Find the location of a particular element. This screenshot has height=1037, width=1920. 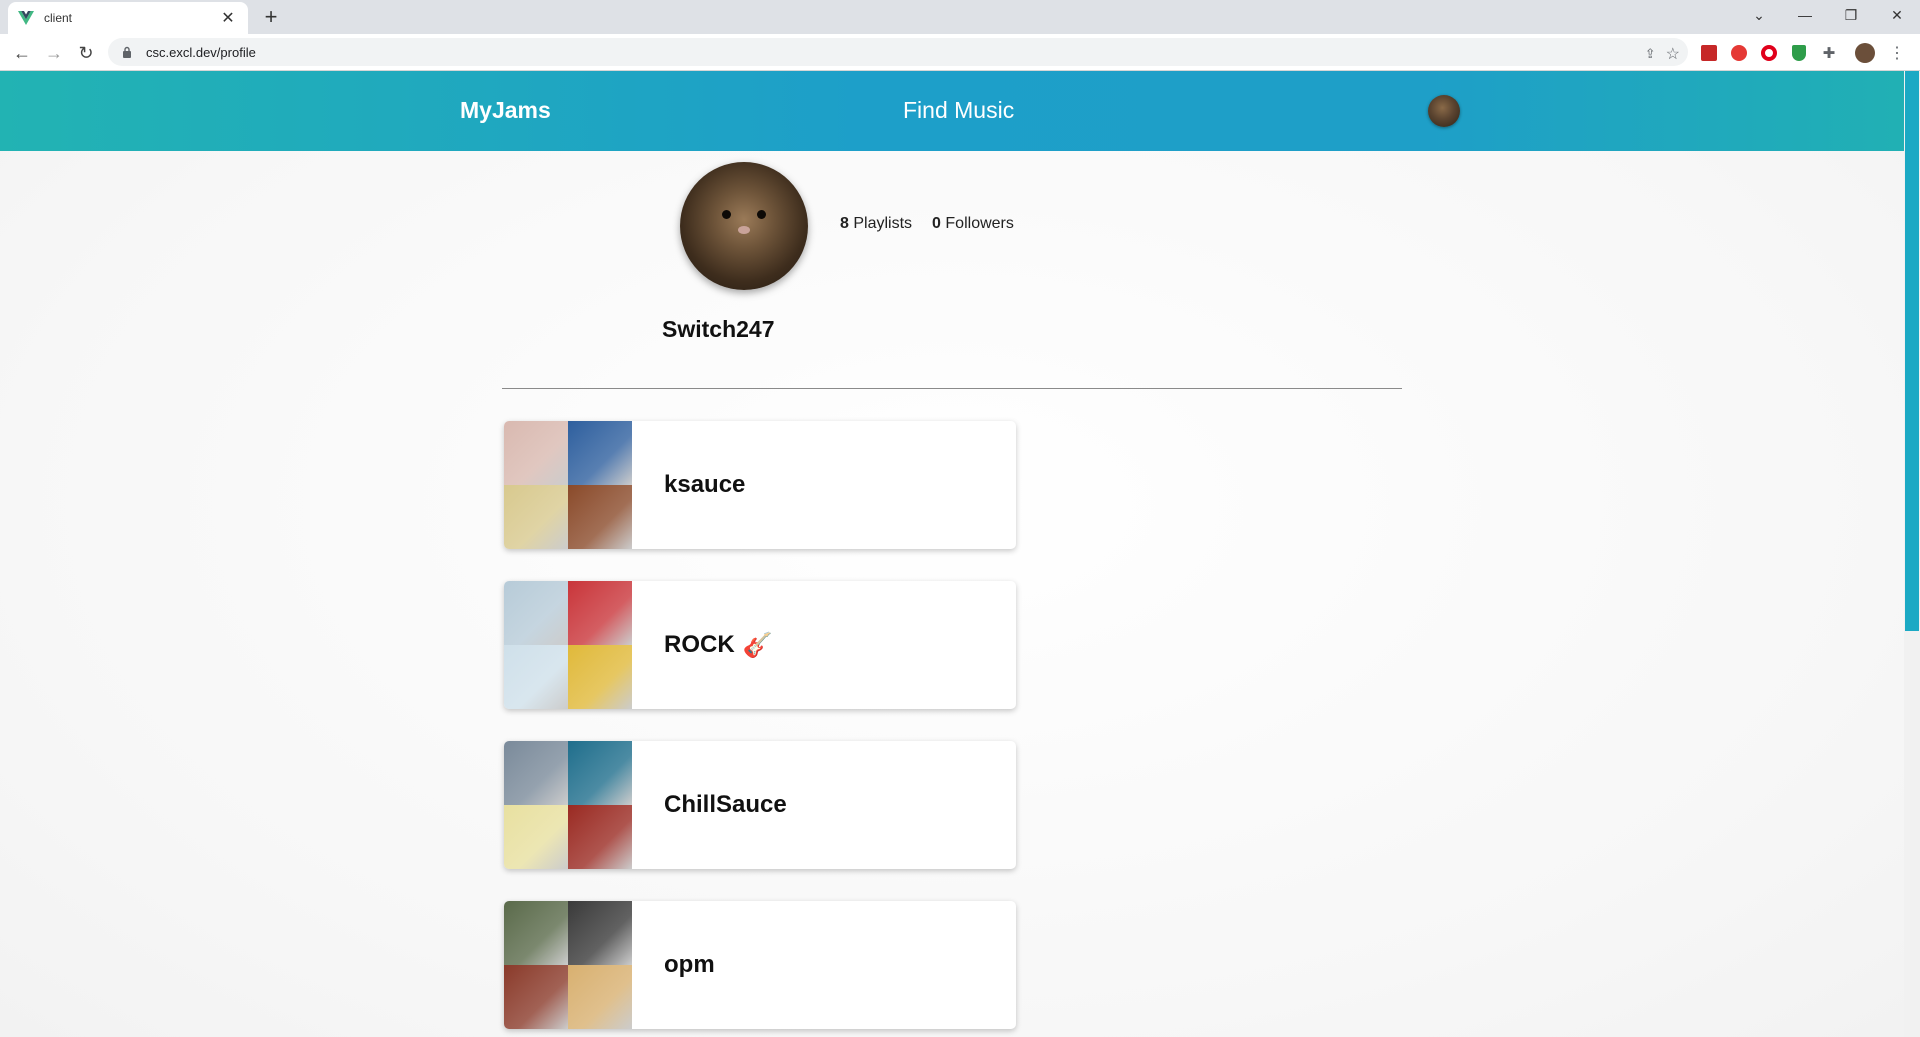

playlists-stat: 8 Playlists is located at coordinates (876, 224).